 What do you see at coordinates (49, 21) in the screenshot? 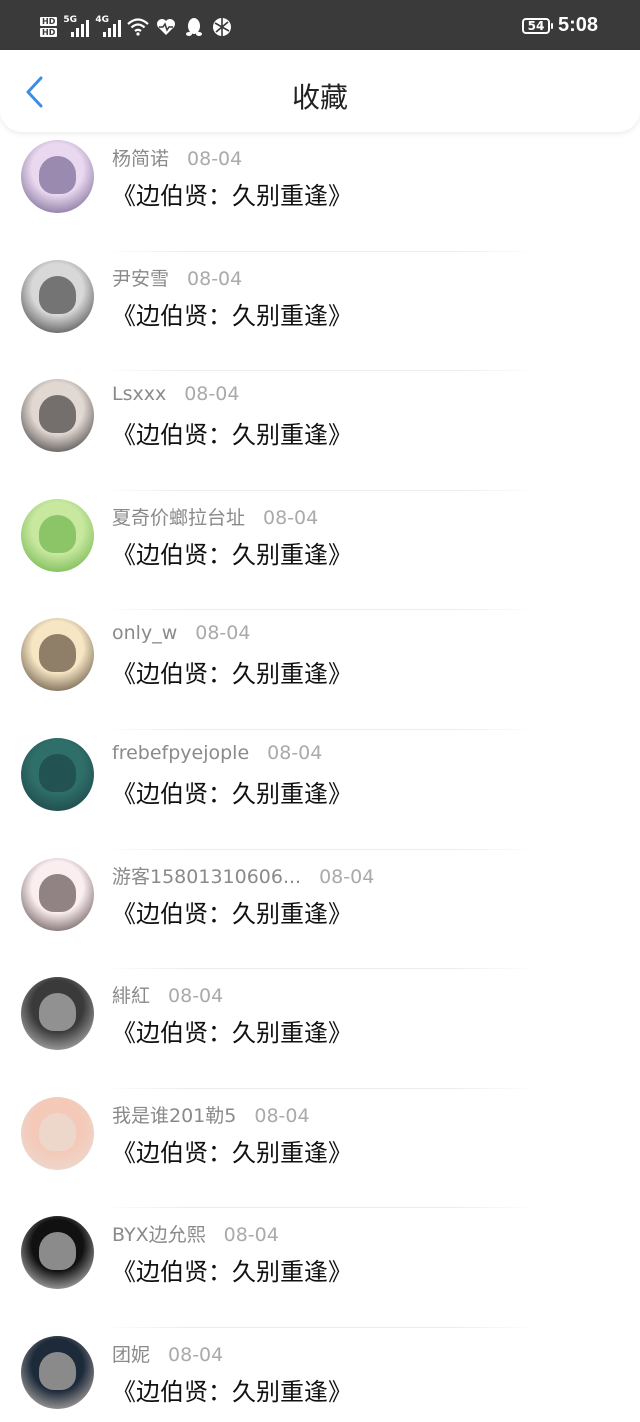
I see `hd-top-label: HD` at bounding box center [49, 21].